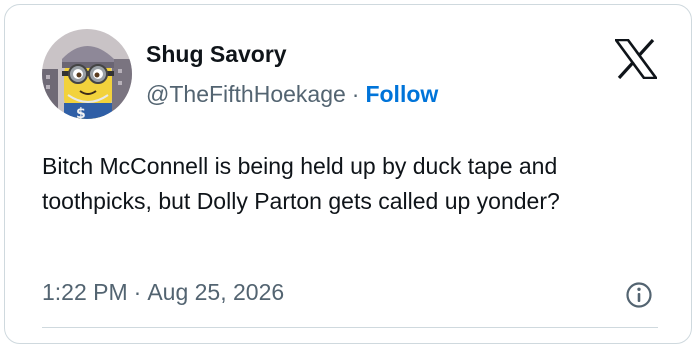 The image size is (698, 344). I want to click on info-icon, so click(639, 295).